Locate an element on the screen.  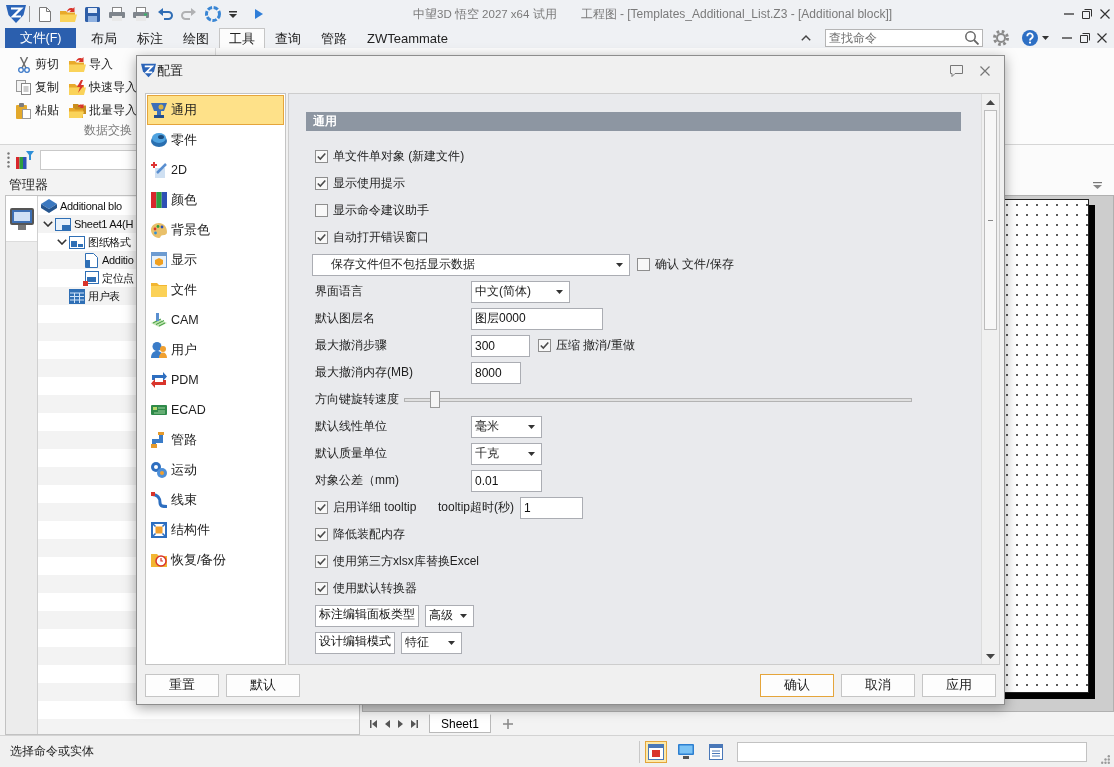
tree-item: 用户表 is located at coordinates (104, 296).